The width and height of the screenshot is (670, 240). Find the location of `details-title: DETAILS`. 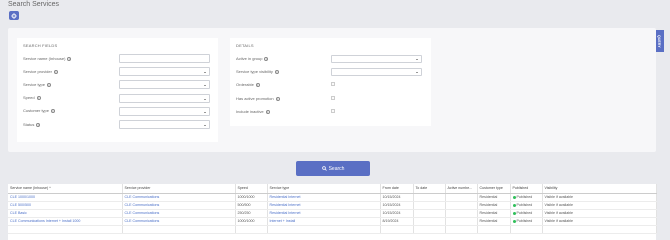

details-title: DETAILS is located at coordinates (245, 45).